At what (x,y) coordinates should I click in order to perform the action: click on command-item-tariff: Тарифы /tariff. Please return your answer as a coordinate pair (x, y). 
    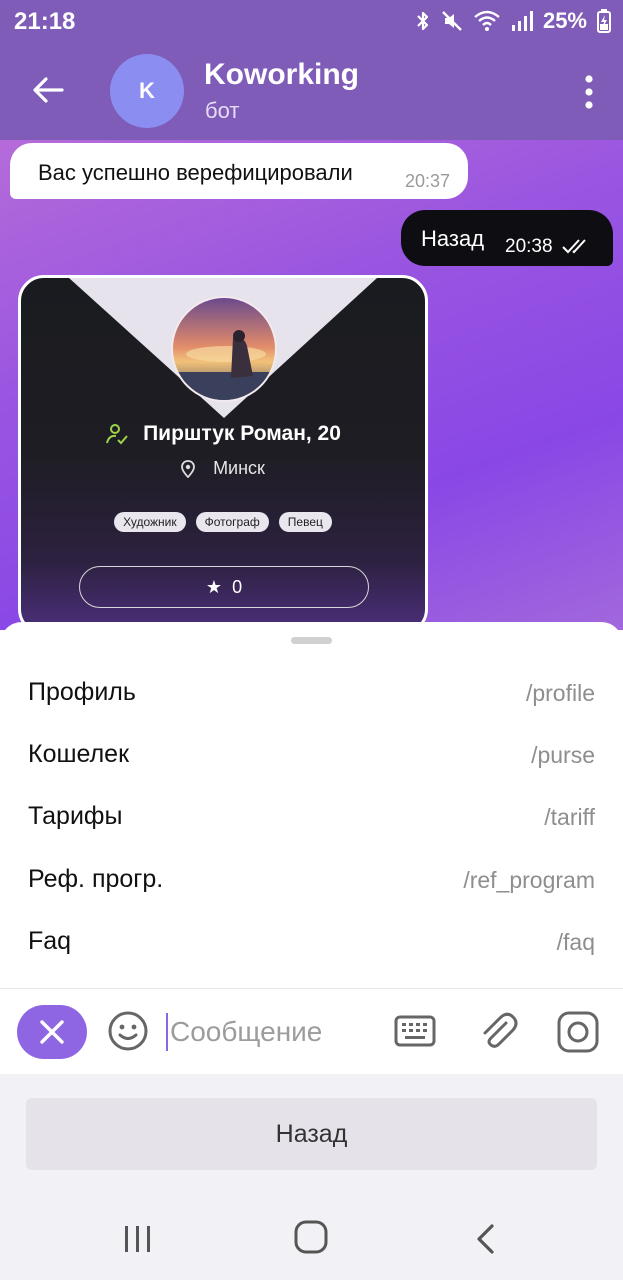
    Looking at the image, I should click on (311, 815).